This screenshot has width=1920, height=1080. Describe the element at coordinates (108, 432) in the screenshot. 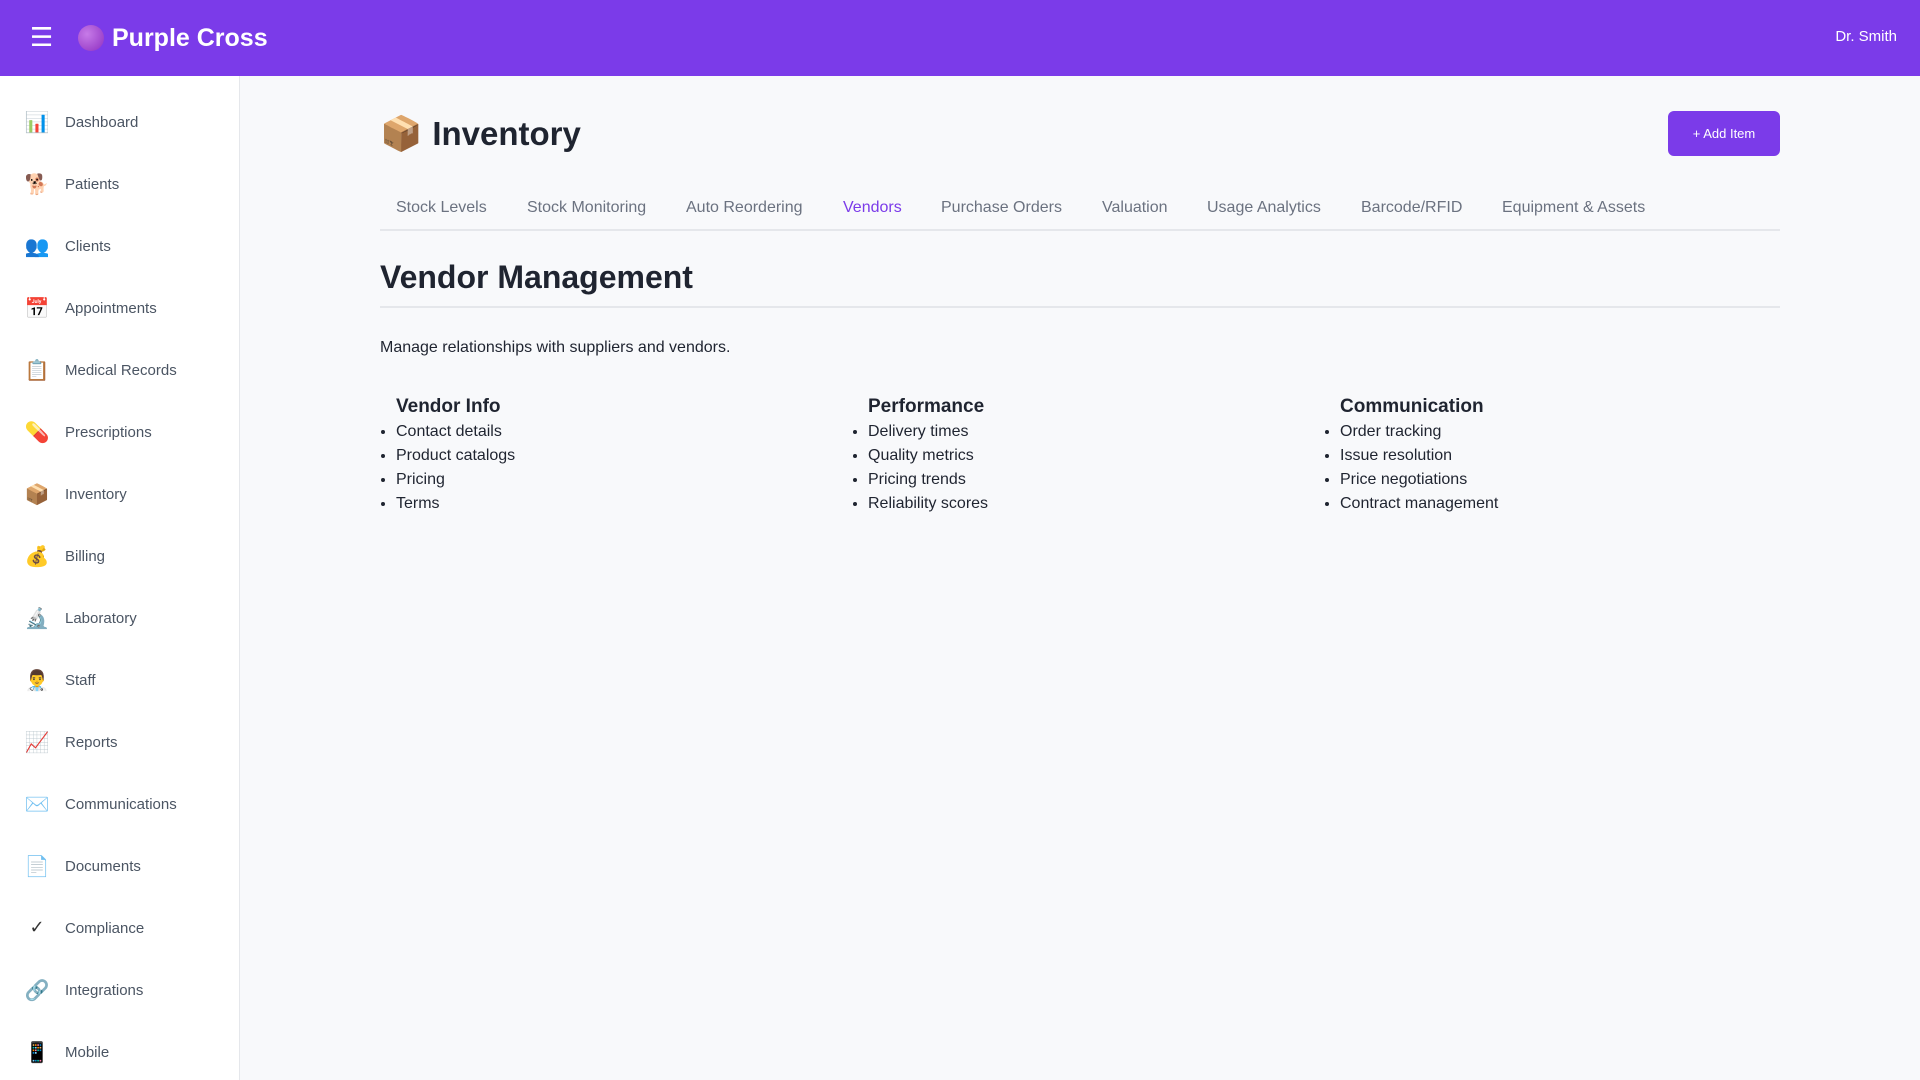

I see `sidebar-item-label: Prescriptions` at that location.